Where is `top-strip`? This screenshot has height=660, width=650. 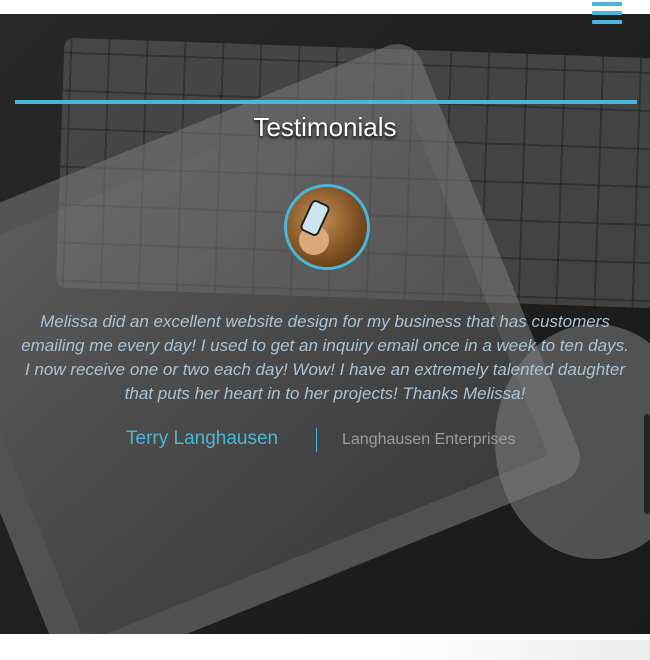 top-strip is located at coordinates (325, 7).